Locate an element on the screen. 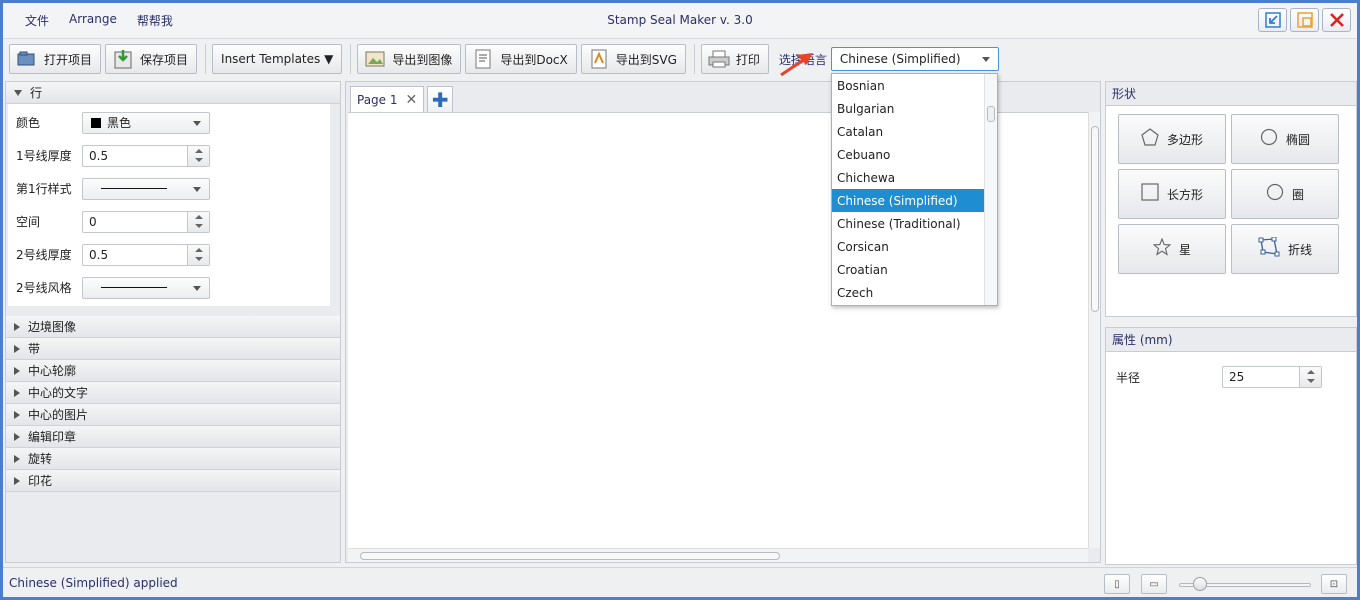 This screenshot has width=1360, height=600. document-icon is located at coordinates (483, 59).